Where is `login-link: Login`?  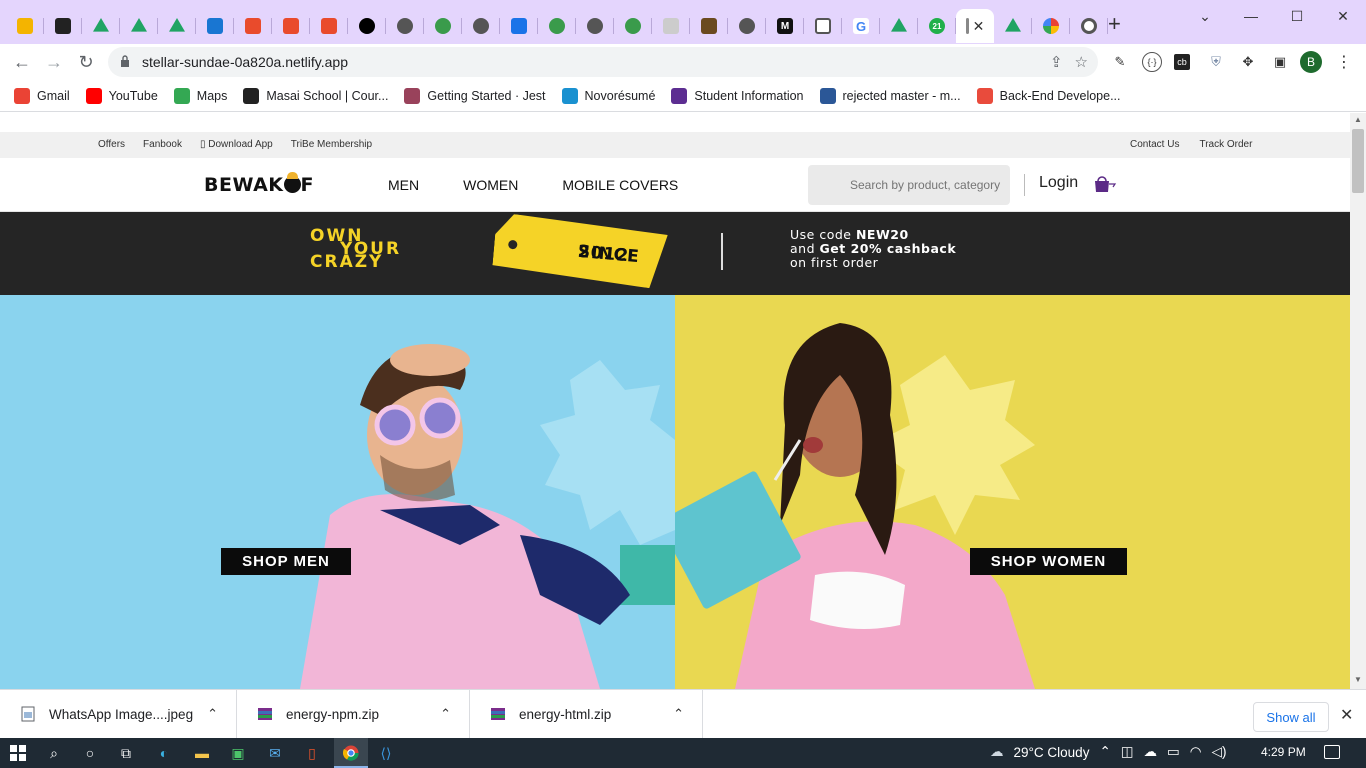
login-link: Login is located at coordinates (1058, 183).